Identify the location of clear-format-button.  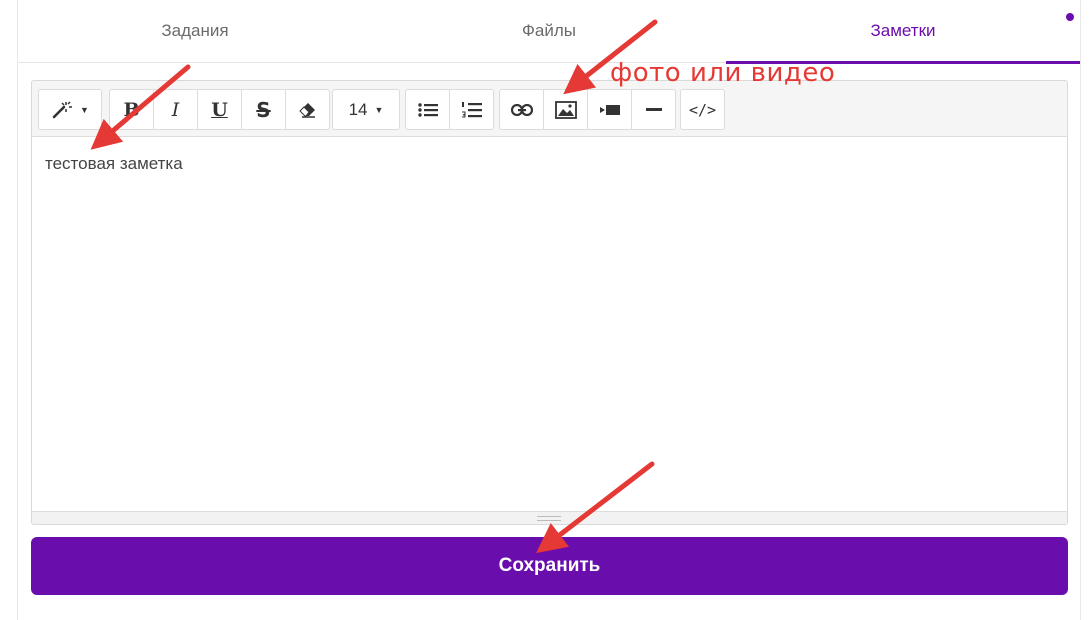
(307, 109).